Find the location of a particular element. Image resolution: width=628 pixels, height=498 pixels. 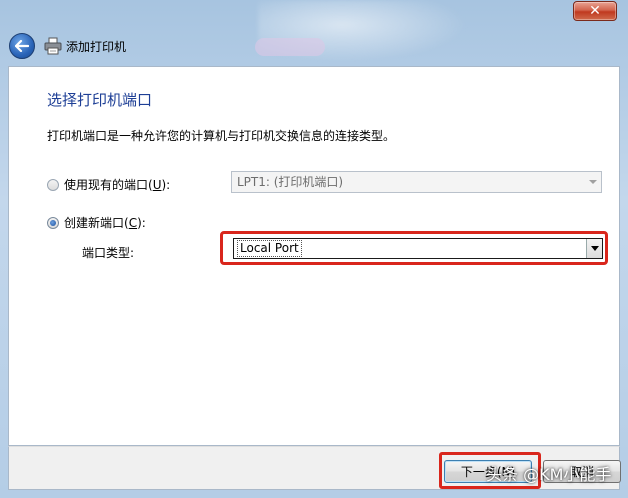

existing-port-label: 使用现有的端口(U): is located at coordinates (117, 185).